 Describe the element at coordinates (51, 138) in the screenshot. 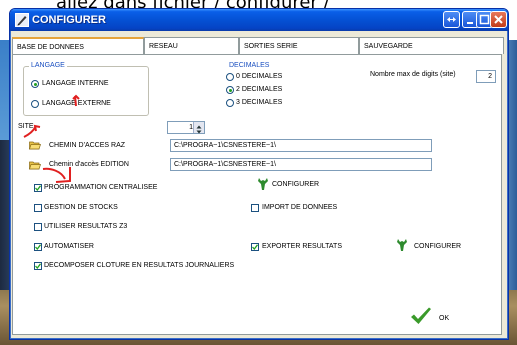

I see `red-annotation-marks` at that location.